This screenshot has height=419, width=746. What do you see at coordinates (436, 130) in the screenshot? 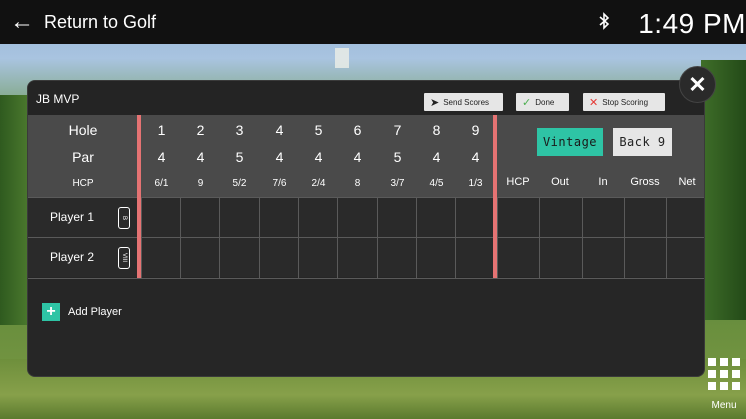
I see `hole-number: 8` at bounding box center [436, 130].